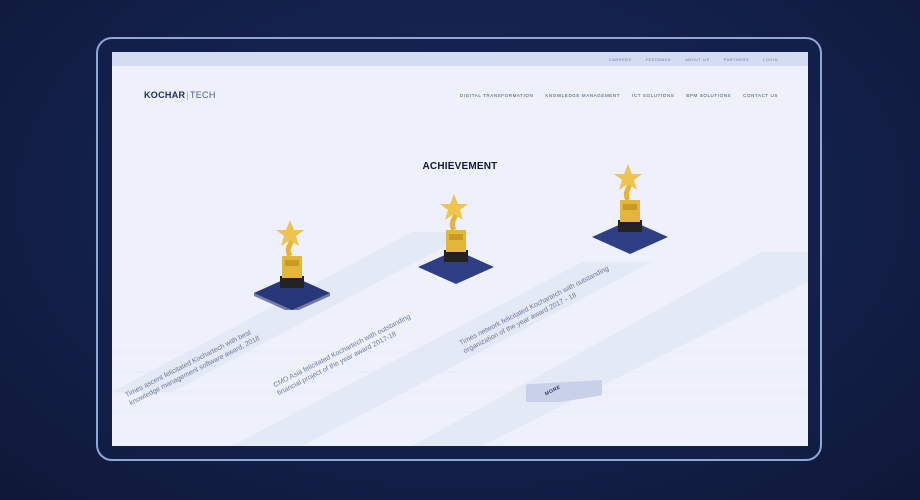  Describe the element at coordinates (697, 59) in the screenshot. I see `topbar-link-about: ABOUT US` at that location.